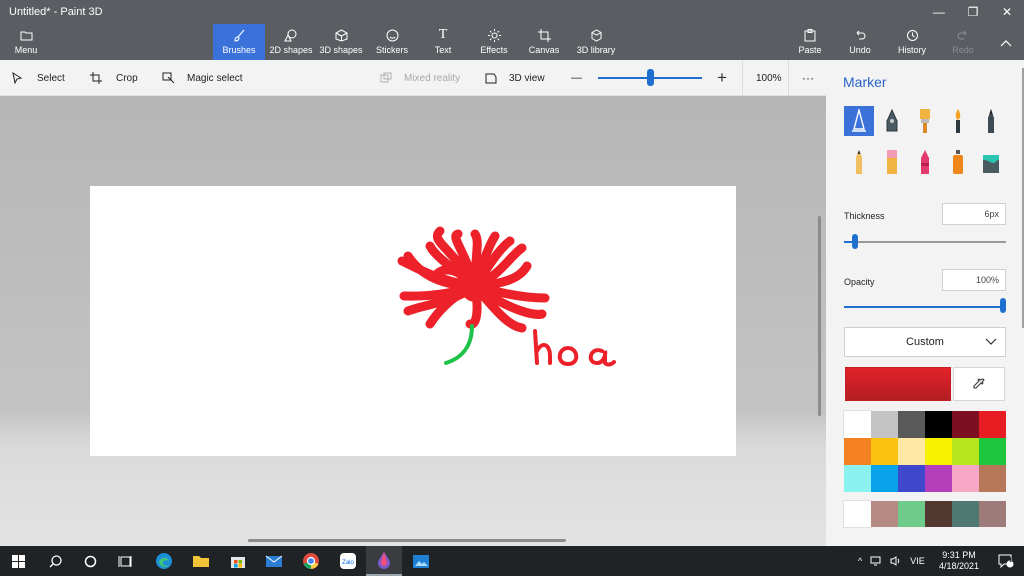 This screenshot has width=1024, height=576. I want to click on paint-3d-button, so click(384, 561).